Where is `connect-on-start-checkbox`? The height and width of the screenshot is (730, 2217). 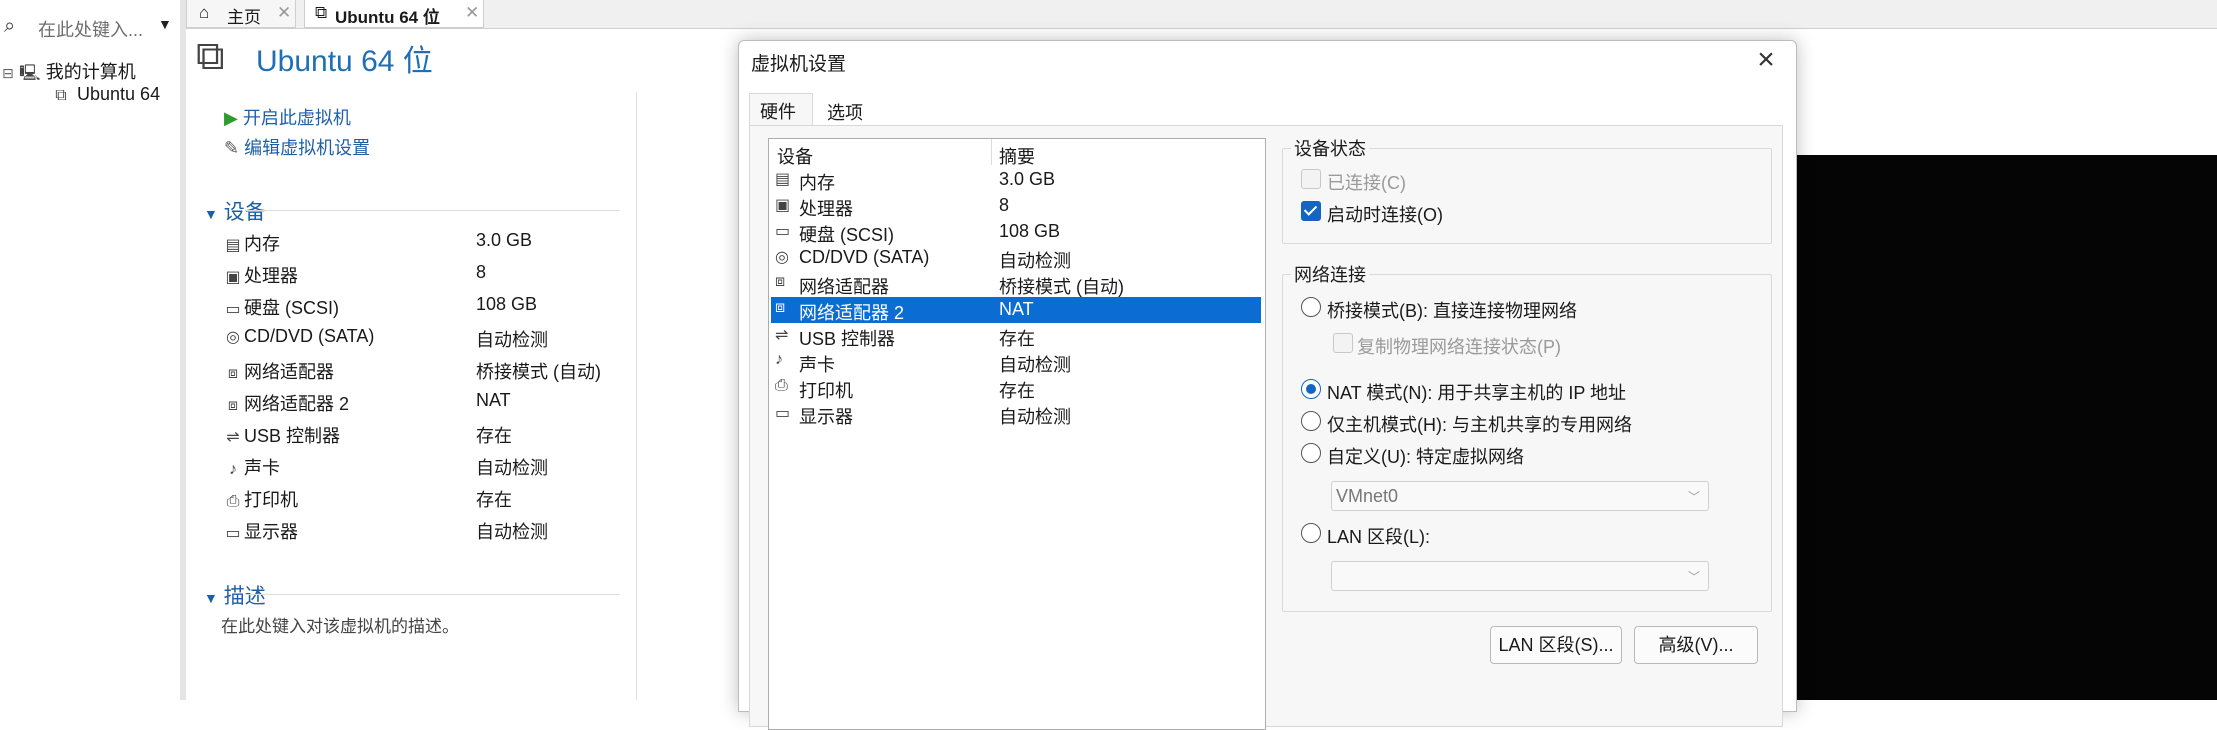 connect-on-start-checkbox is located at coordinates (1311, 211).